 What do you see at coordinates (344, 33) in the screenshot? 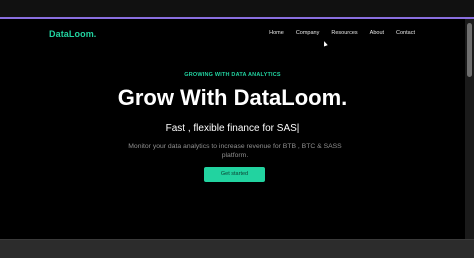
I see `nav-item-resources: Resources` at bounding box center [344, 33].